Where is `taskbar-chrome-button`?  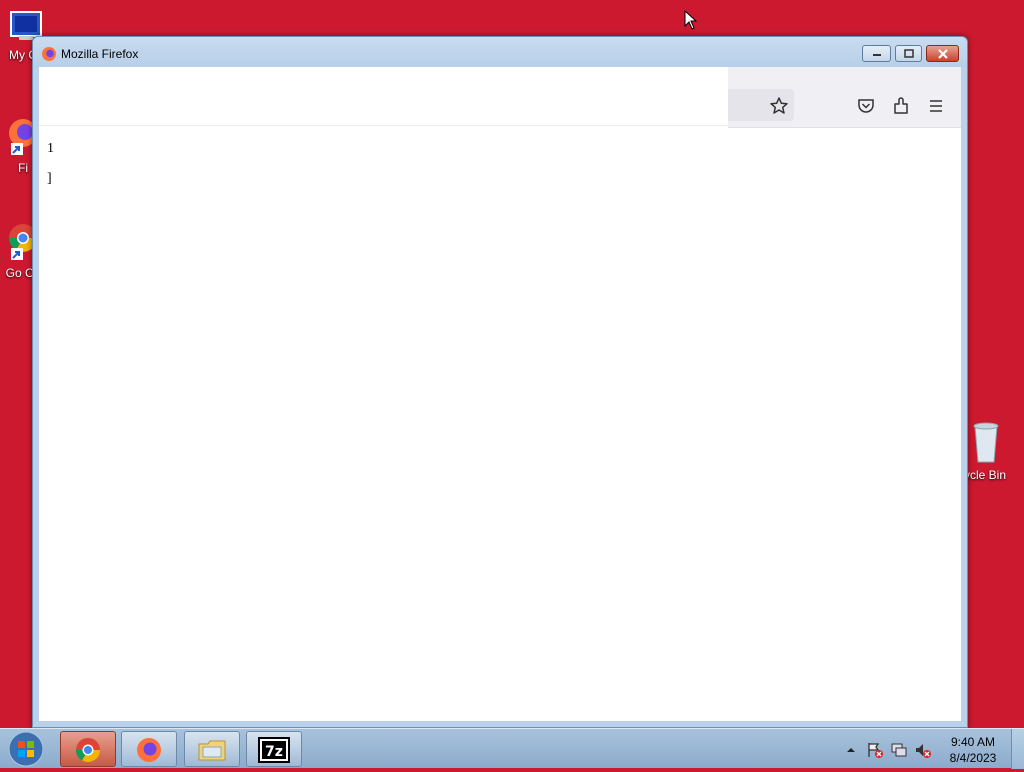 taskbar-chrome-button is located at coordinates (88, 749).